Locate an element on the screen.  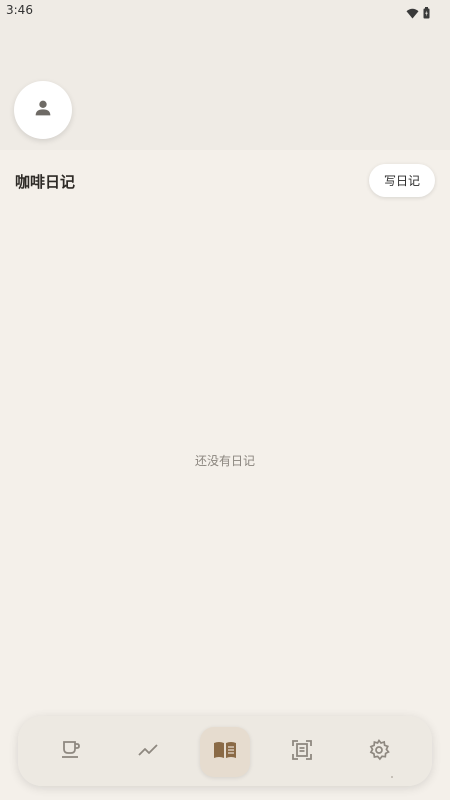
nav-item-coffee is located at coordinates (71, 752).